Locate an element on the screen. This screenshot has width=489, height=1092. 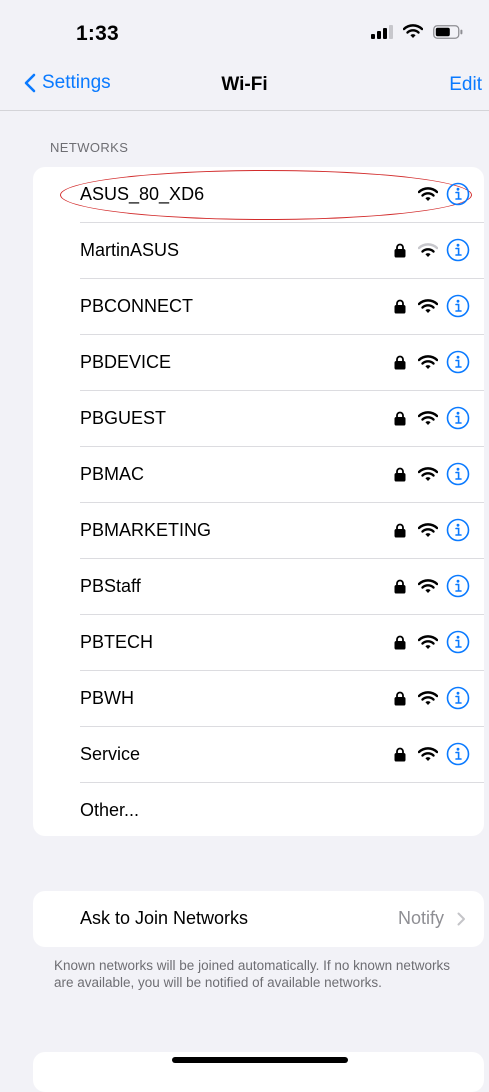
network-name: ASUS_80_XD6 is located at coordinates (142, 194).